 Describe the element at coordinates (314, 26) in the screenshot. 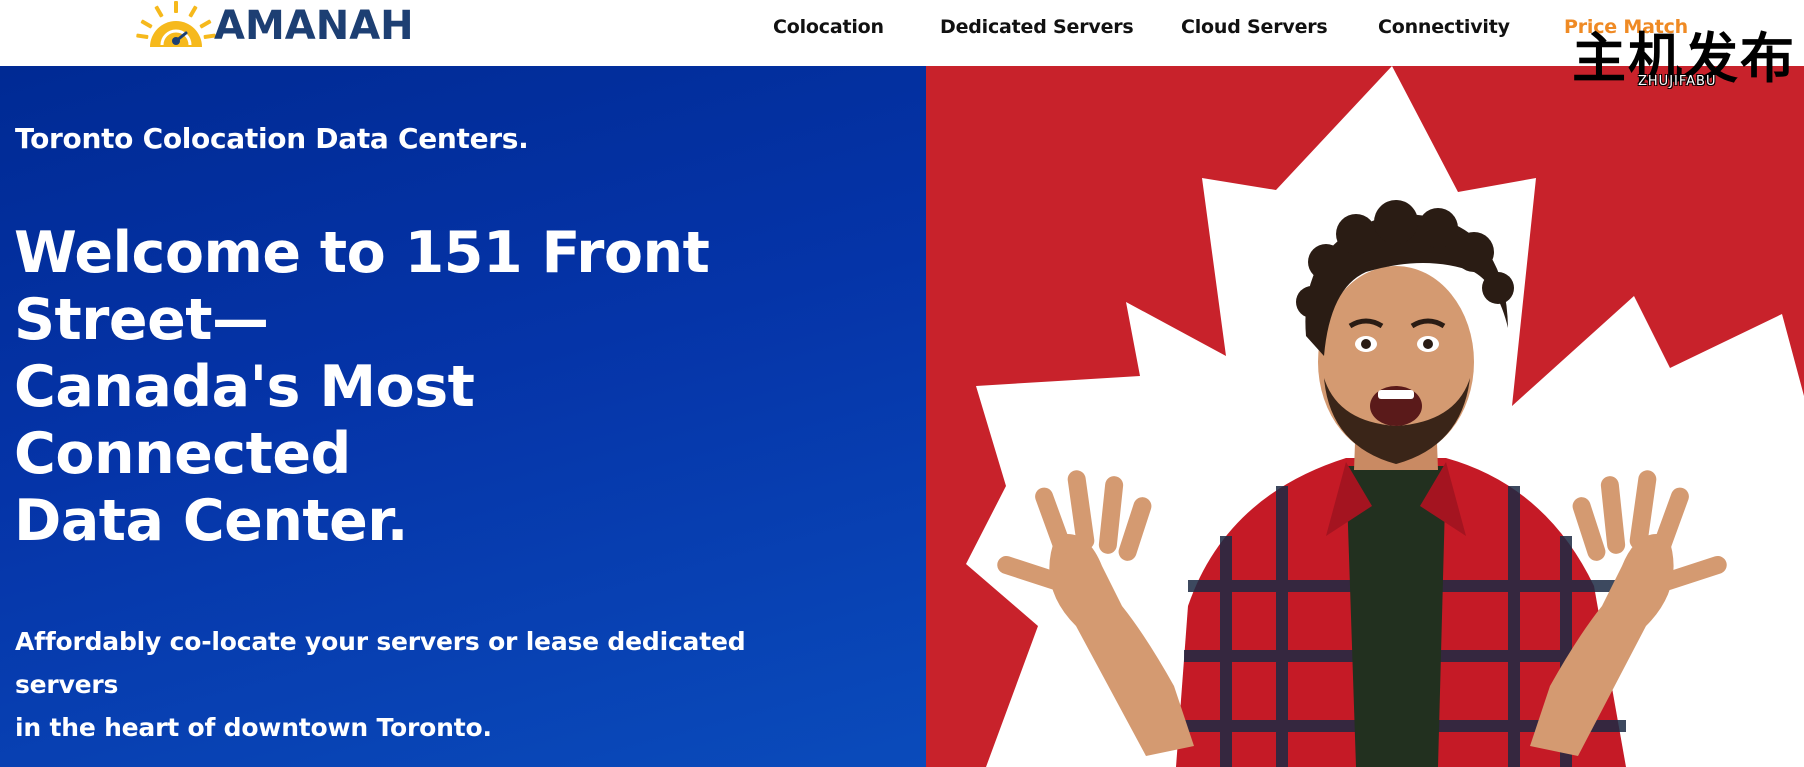

I see `logo-wordmark: AMANAH` at that location.